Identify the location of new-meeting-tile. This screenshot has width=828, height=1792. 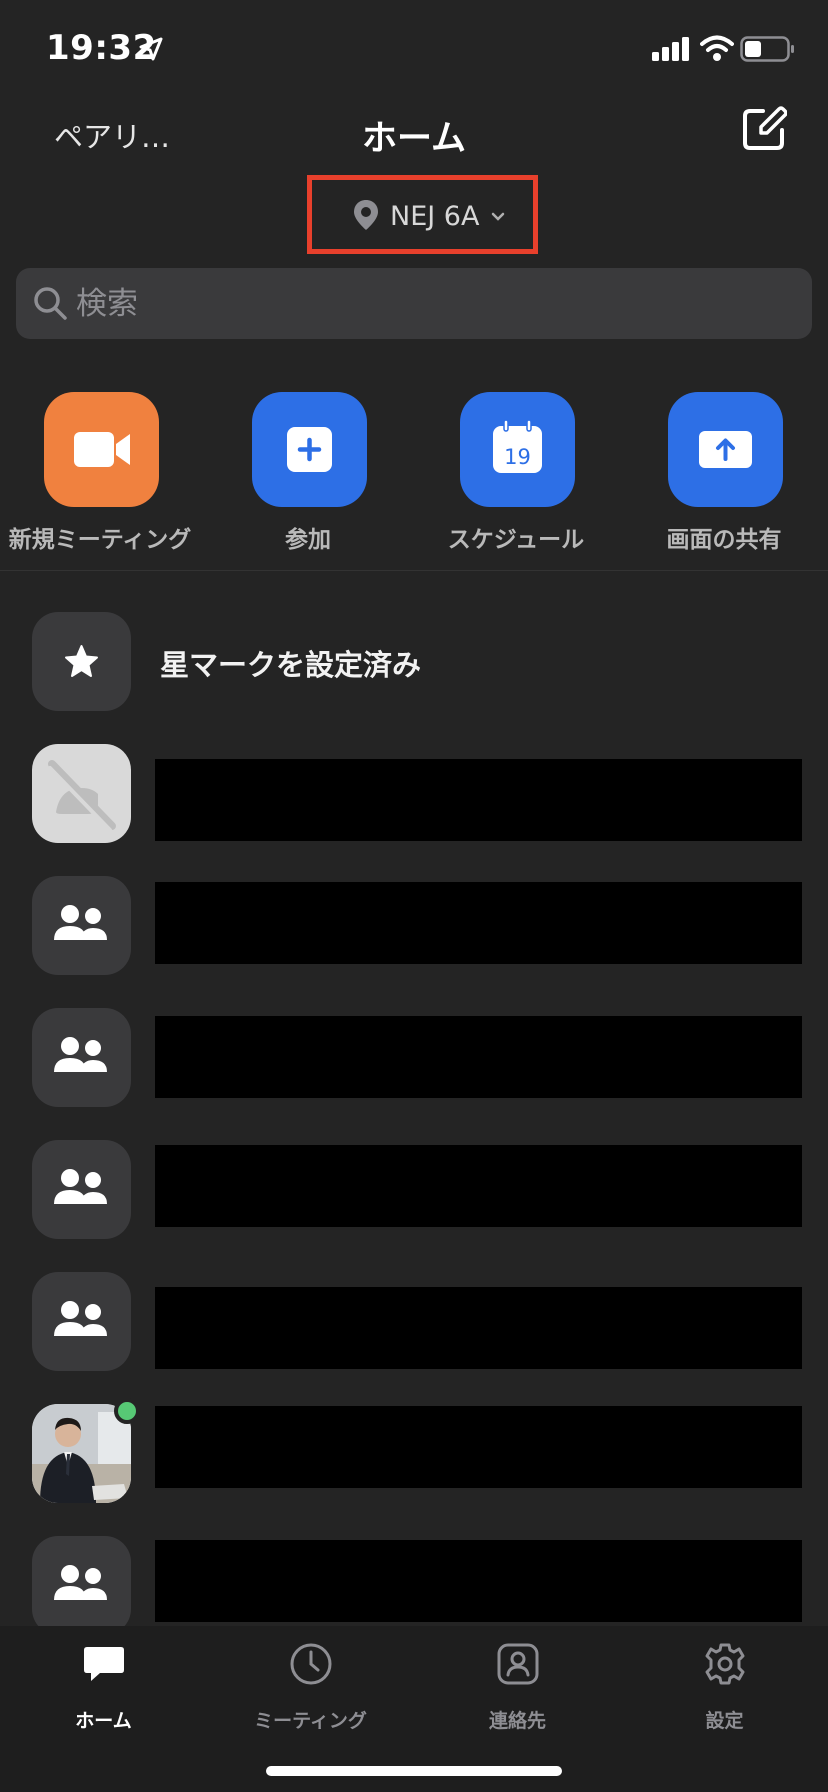
(101, 449).